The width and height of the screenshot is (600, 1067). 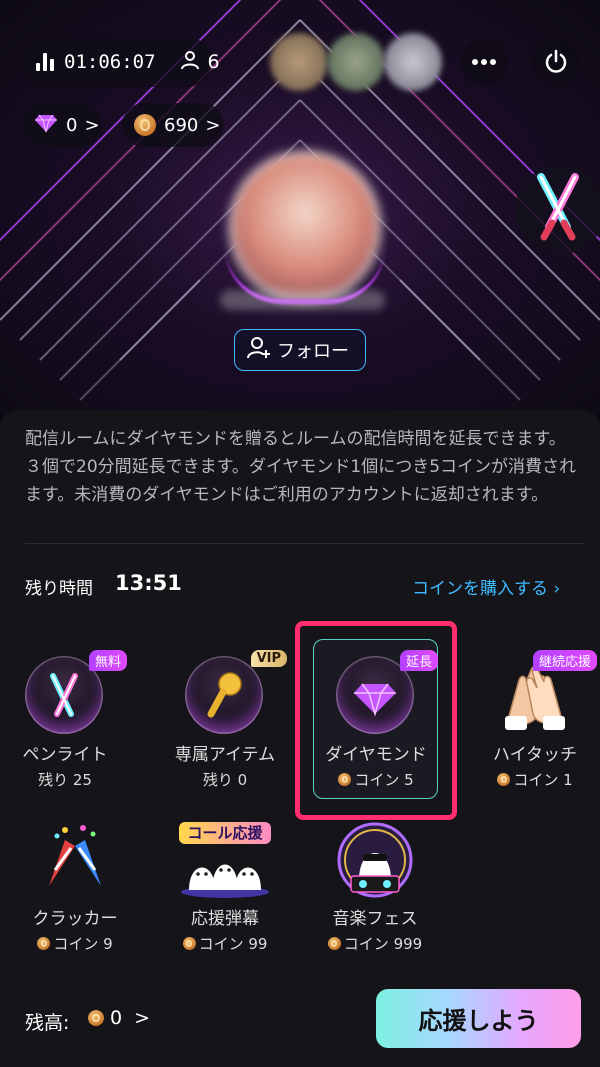 What do you see at coordinates (110, 62) in the screenshot?
I see `live-time: 01:06:07` at bounding box center [110, 62].